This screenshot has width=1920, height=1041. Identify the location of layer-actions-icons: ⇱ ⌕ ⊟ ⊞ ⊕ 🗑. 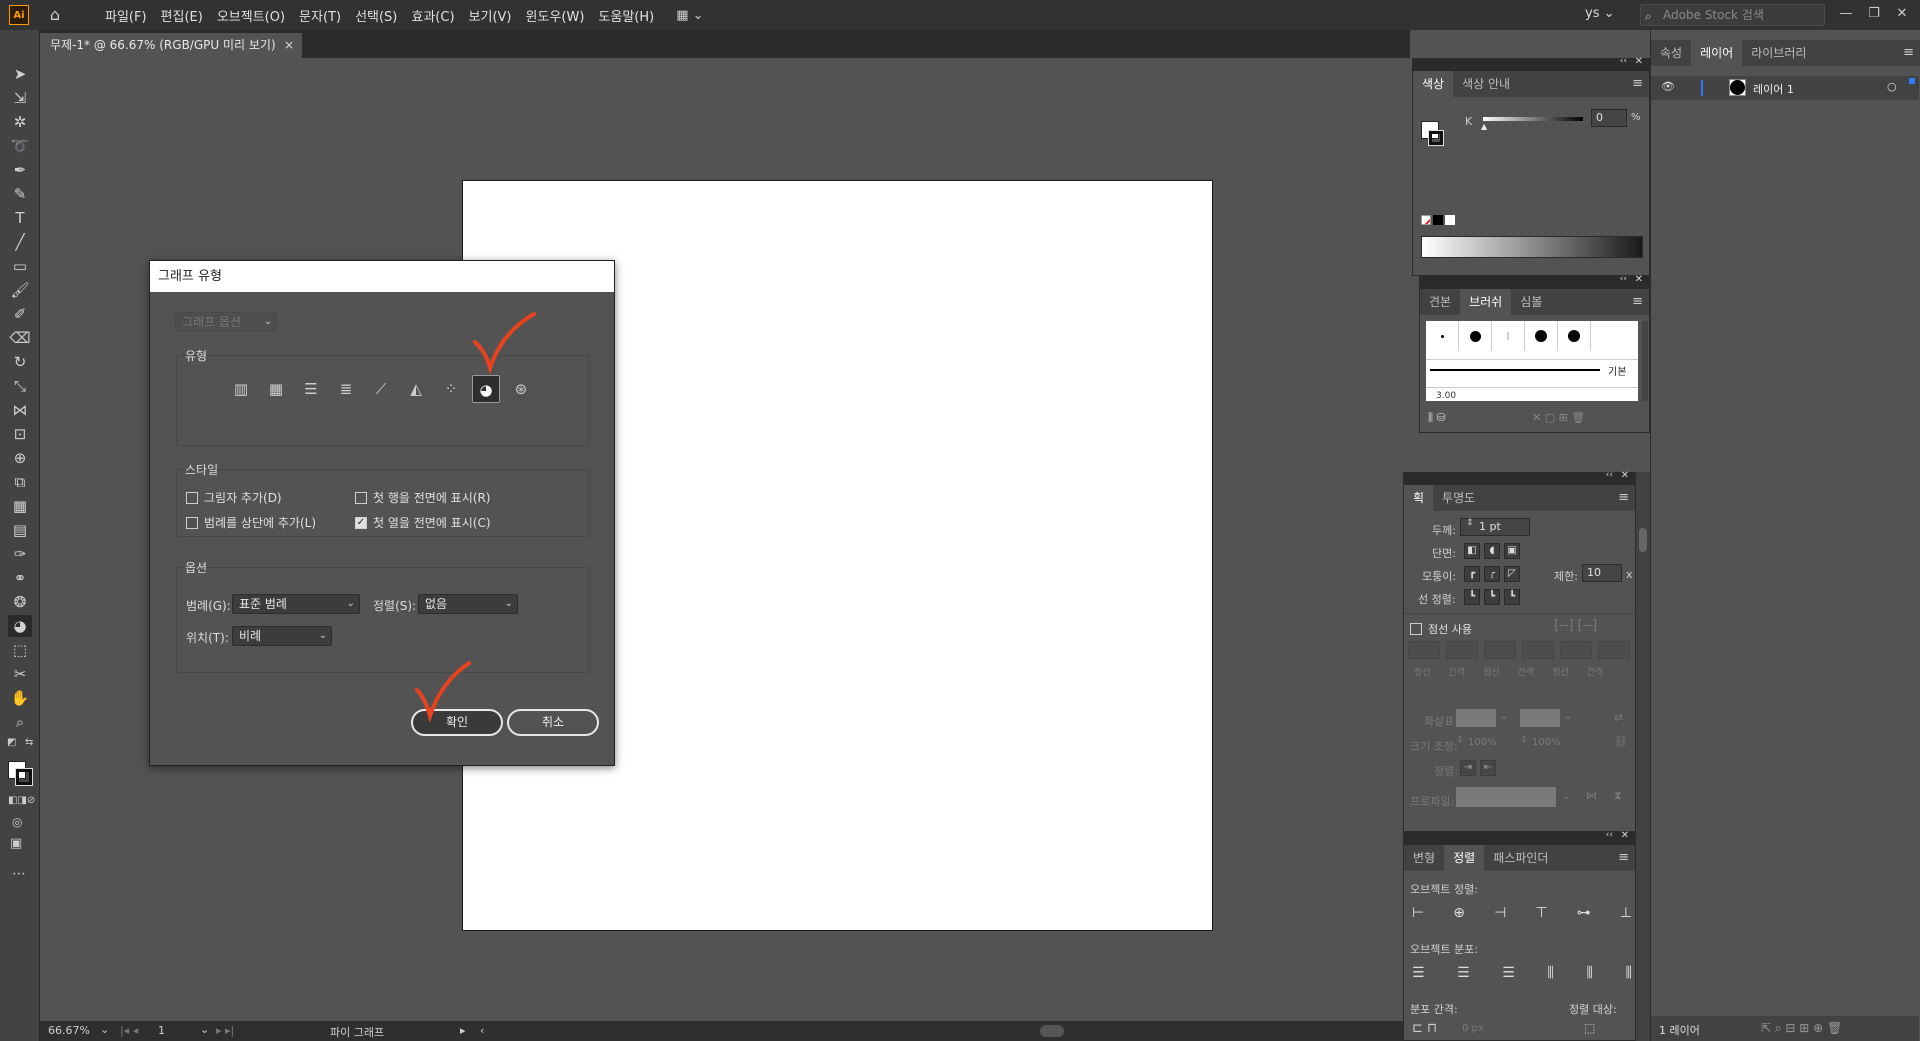
(1801, 1028).